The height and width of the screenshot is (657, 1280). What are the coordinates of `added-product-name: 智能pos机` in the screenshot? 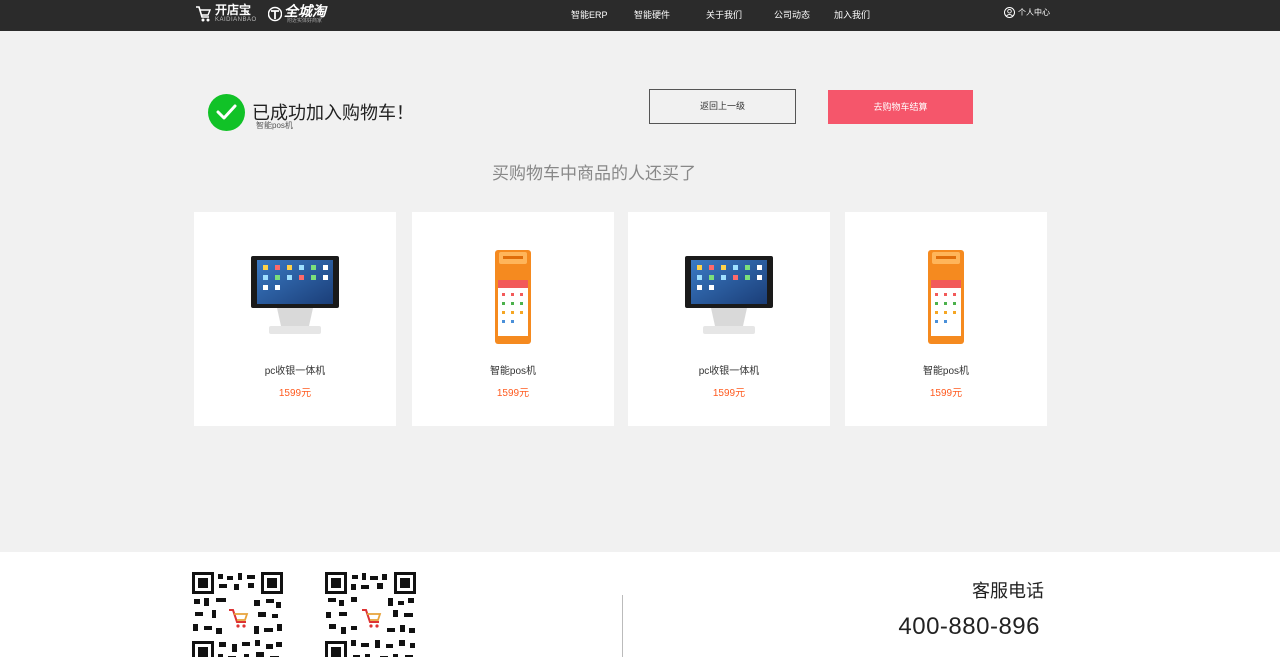 It's located at (274, 125).